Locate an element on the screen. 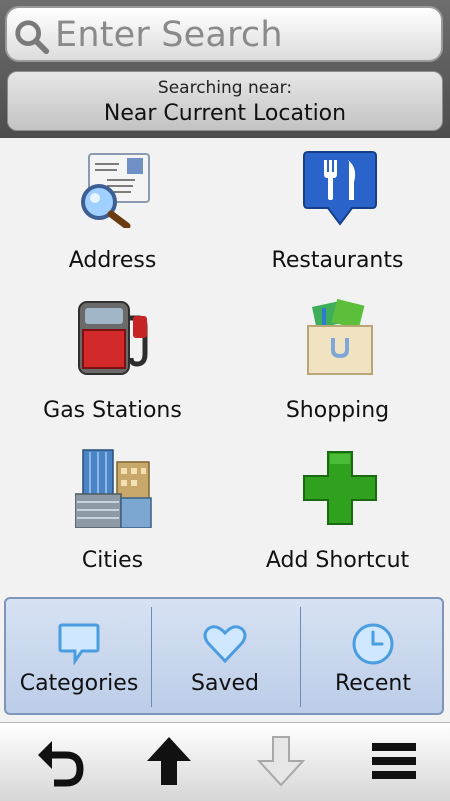 The width and height of the screenshot is (450, 801). back-arrow-icon is located at coordinates (60, 761).